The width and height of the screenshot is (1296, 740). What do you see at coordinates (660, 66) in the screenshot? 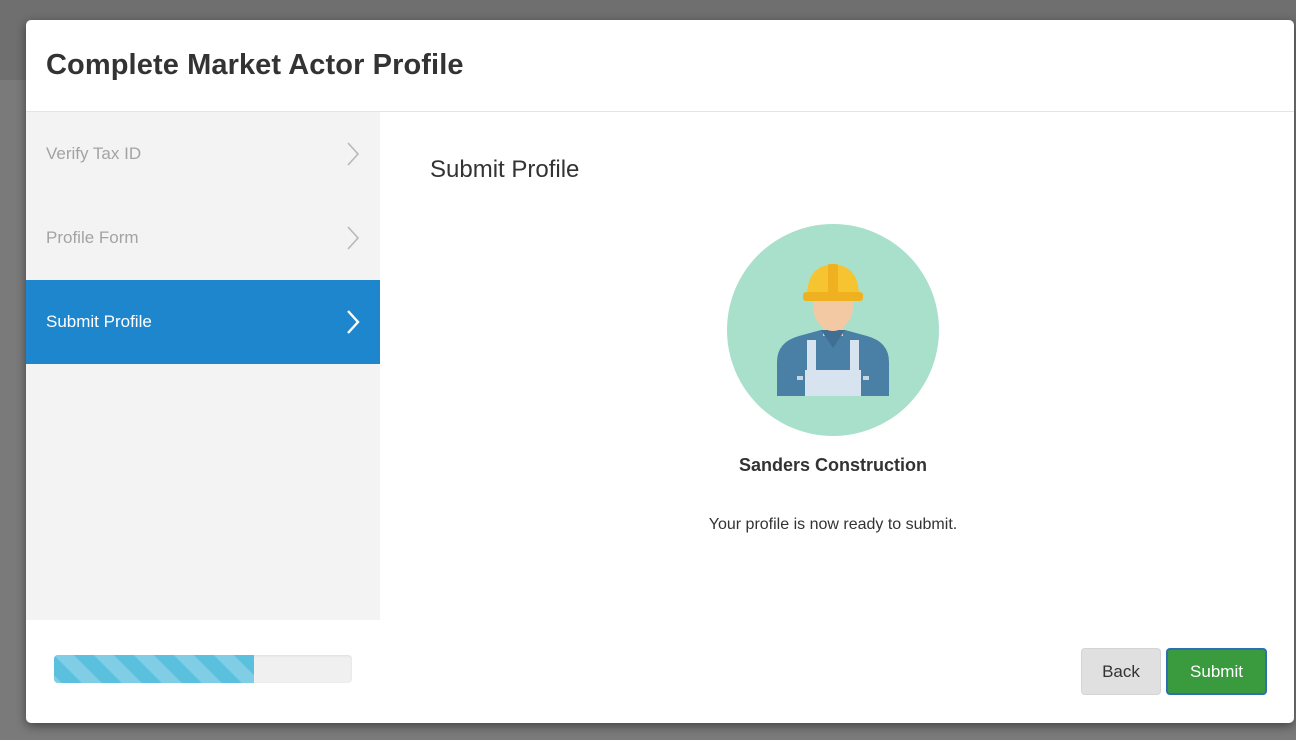
I see `modal-header: Complete Market Actor Profile` at bounding box center [660, 66].